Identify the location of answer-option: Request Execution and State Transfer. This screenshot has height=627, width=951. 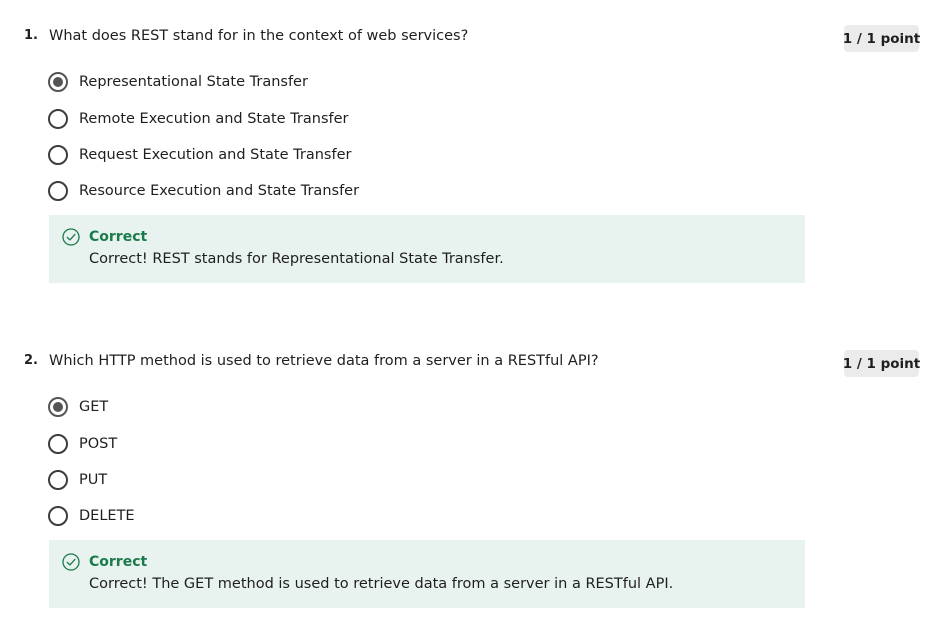
(199, 155).